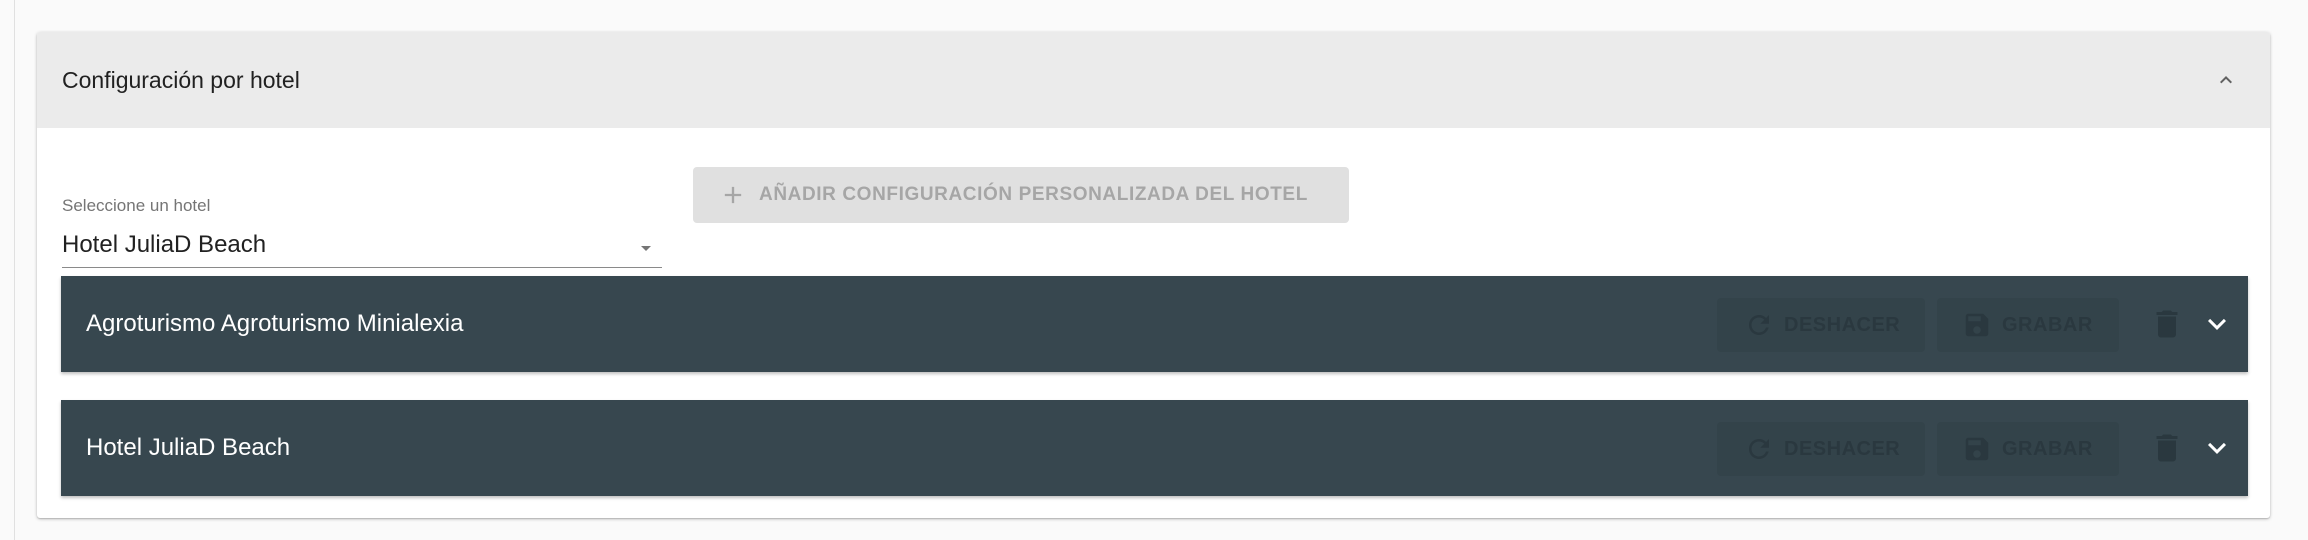 This screenshot has width=2308, height=540. What do you see at coordinates (275, 323) in the screenshot?
I see `hotel-row-name: Agroturismo Agroturismo Minialexia` at bounding box center [275, 323].